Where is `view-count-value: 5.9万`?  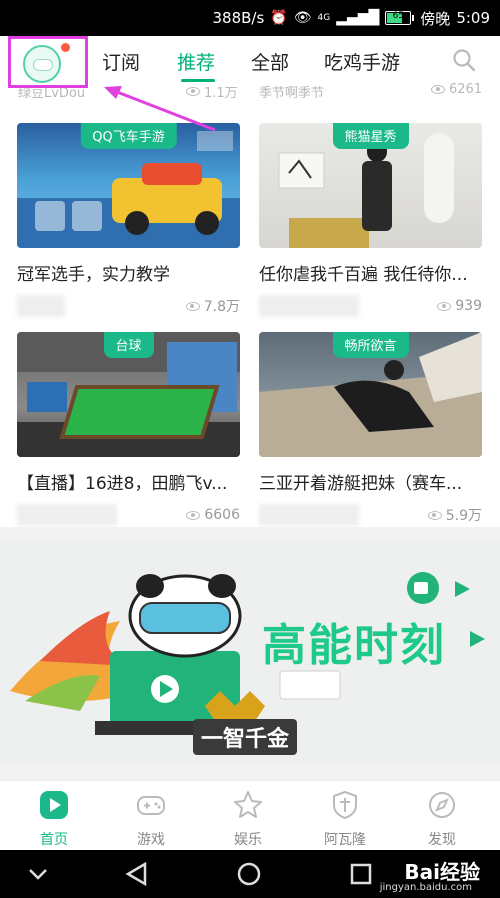
view-count-value: 5.9万 is located at coordinates (463, 516).